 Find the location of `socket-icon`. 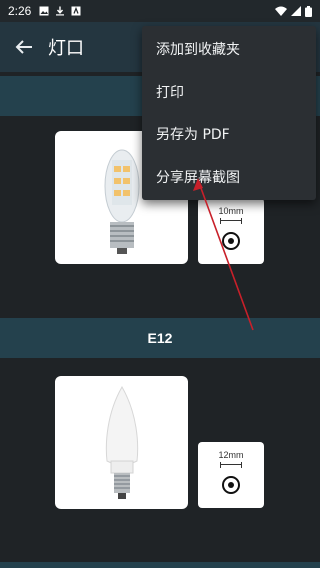

socket-icon is located at coordinates (231, 241).